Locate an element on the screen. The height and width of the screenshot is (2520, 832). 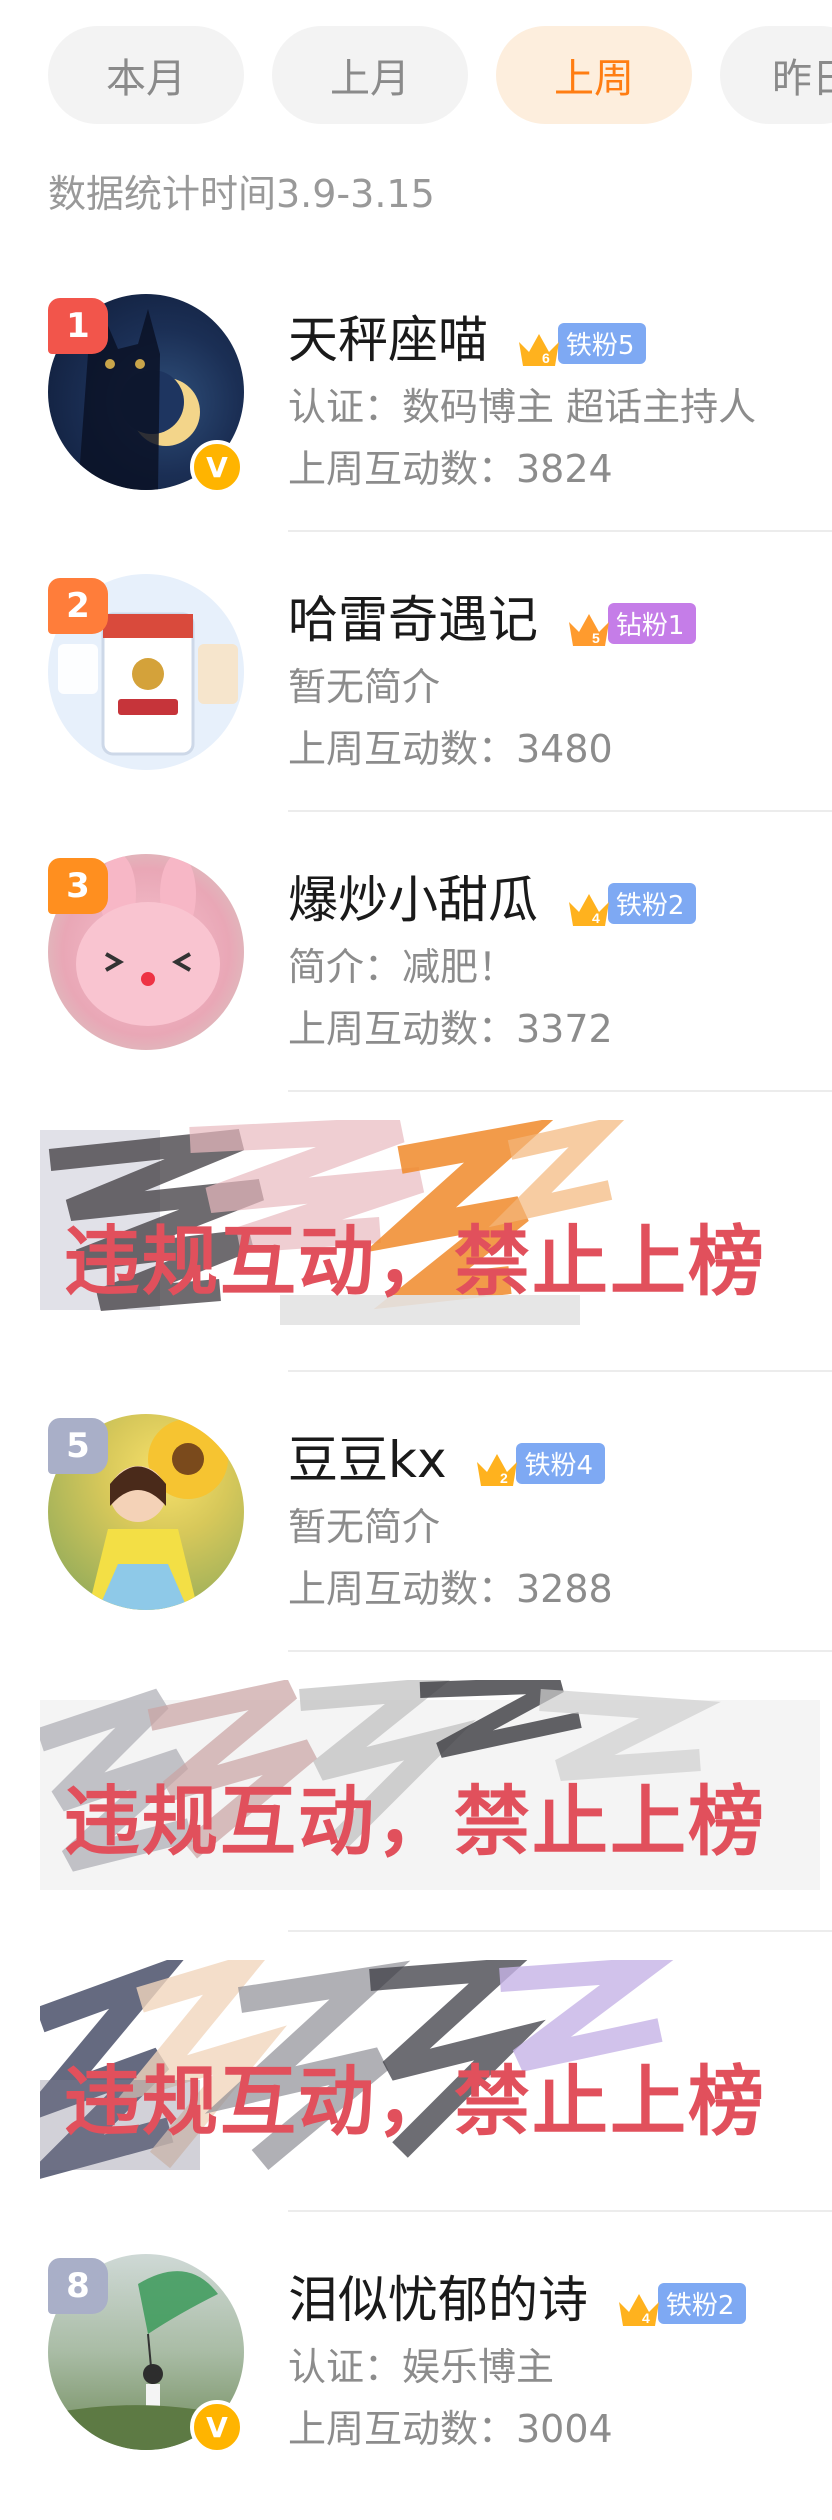
interaction-count: 上周互动数：3824 is located at coordinates (450, 469).